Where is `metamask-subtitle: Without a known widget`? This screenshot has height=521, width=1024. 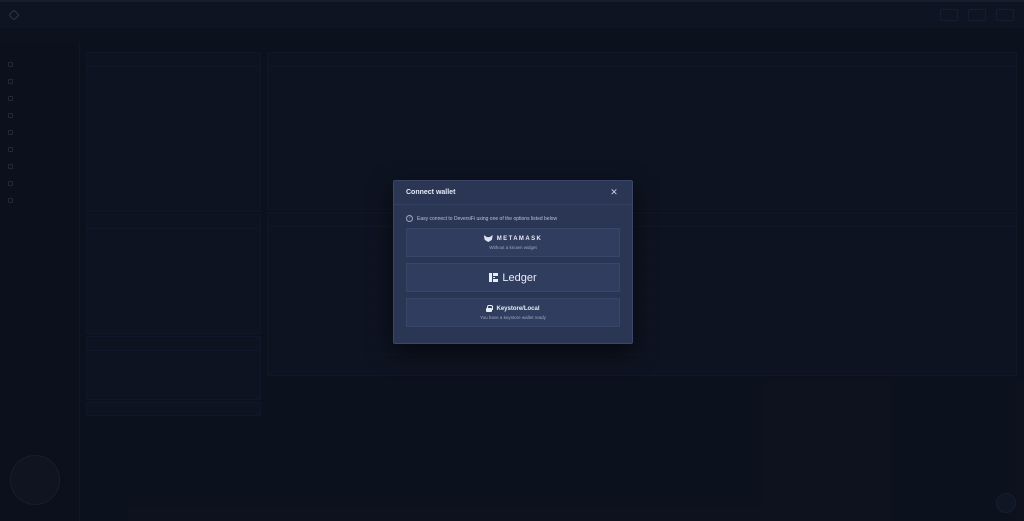 metamask-subtitle: Without a known widget is located at coordinates (513, 247).